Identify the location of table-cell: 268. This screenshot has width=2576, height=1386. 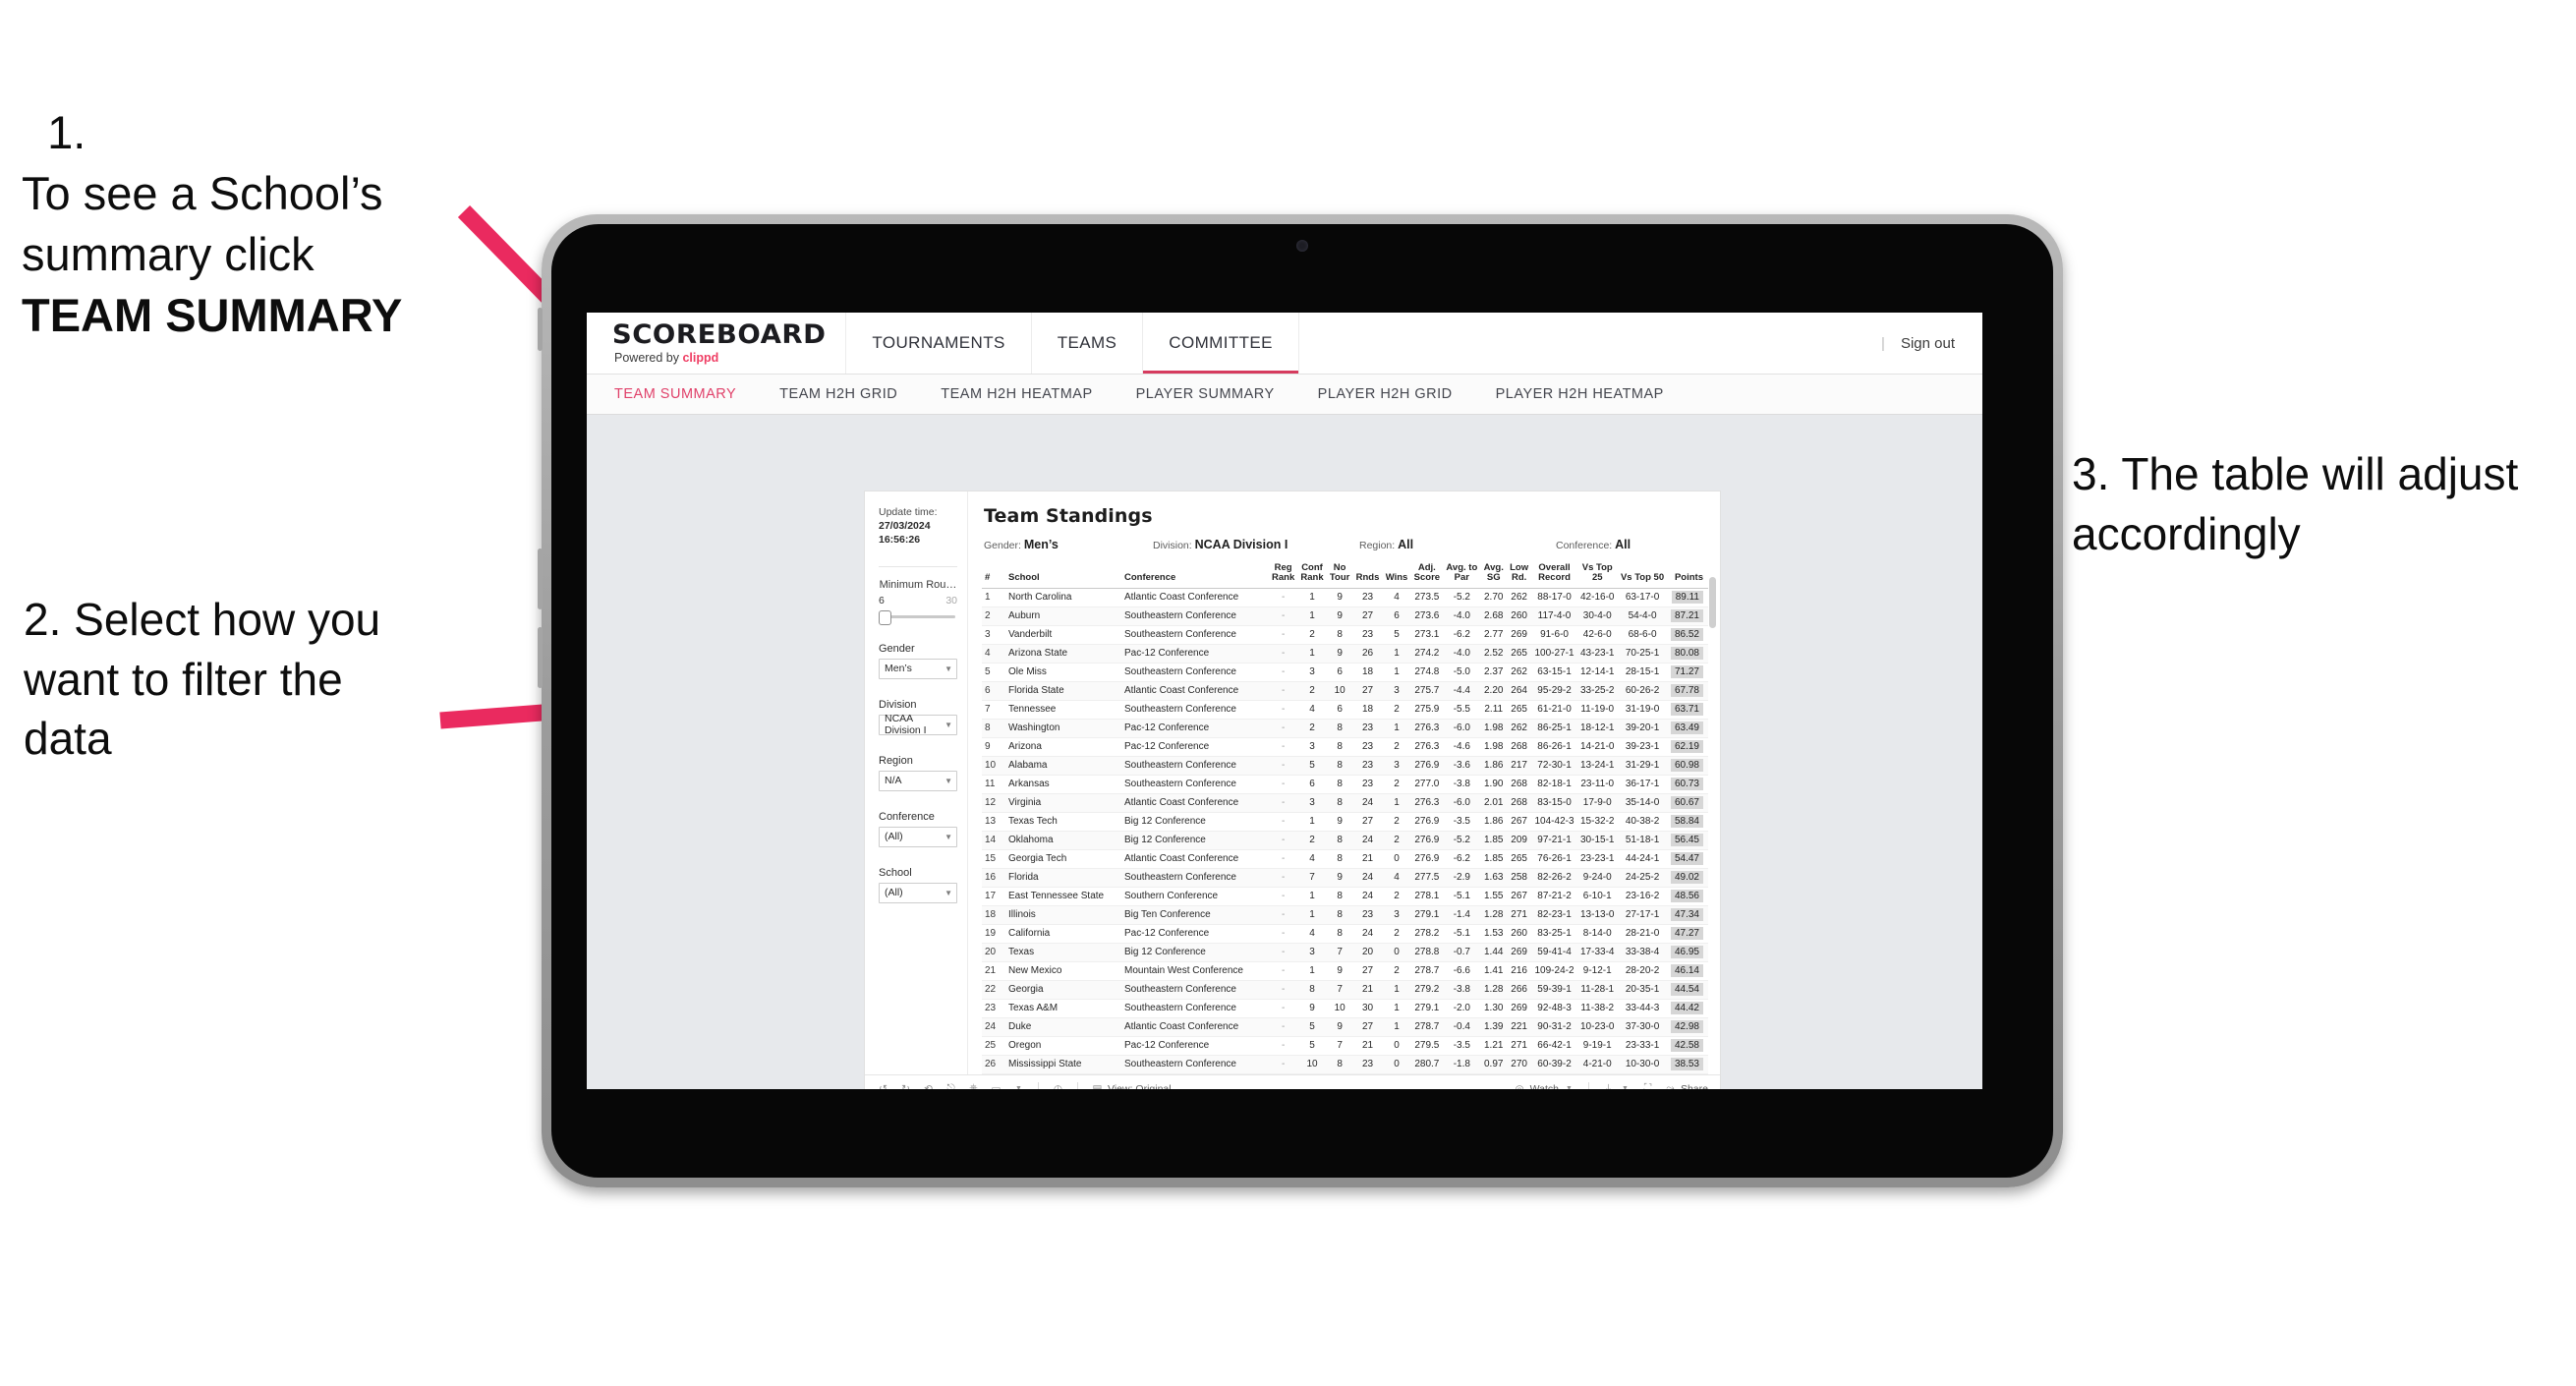
(1519, 784).